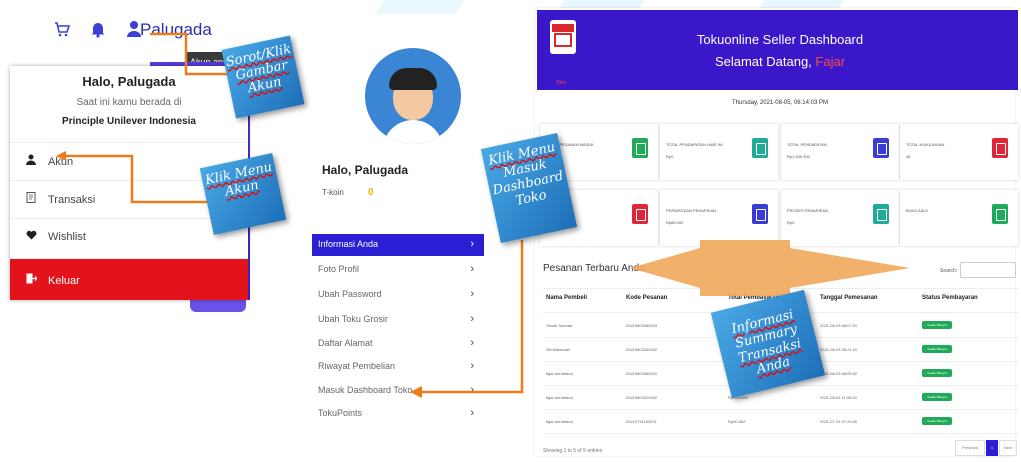 This screenshot has height=462, width=1021. I want to click on callout-sorot-gambar-akun: Sorot/Klik Gambar Akun, so click(263, 77).